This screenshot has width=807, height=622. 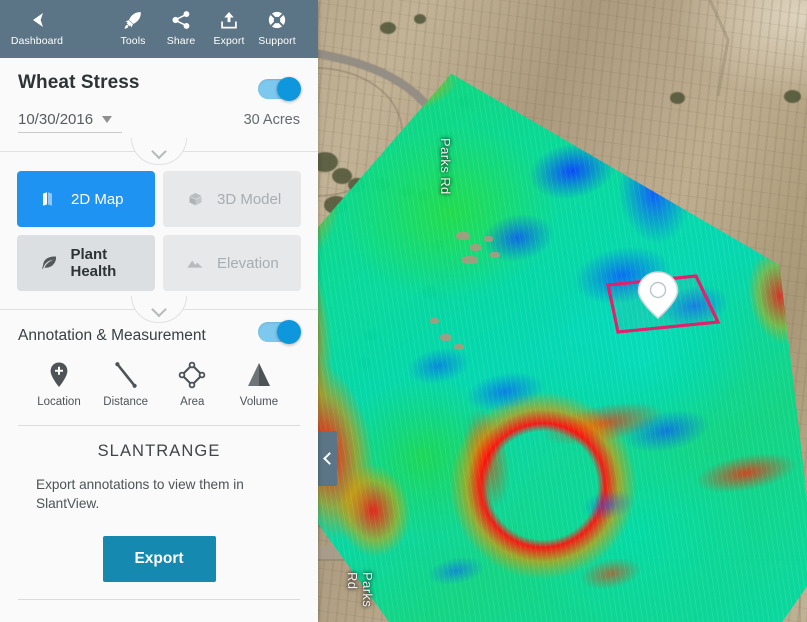 I want to click on left-chevron-icon, so click(x=329, y=458).